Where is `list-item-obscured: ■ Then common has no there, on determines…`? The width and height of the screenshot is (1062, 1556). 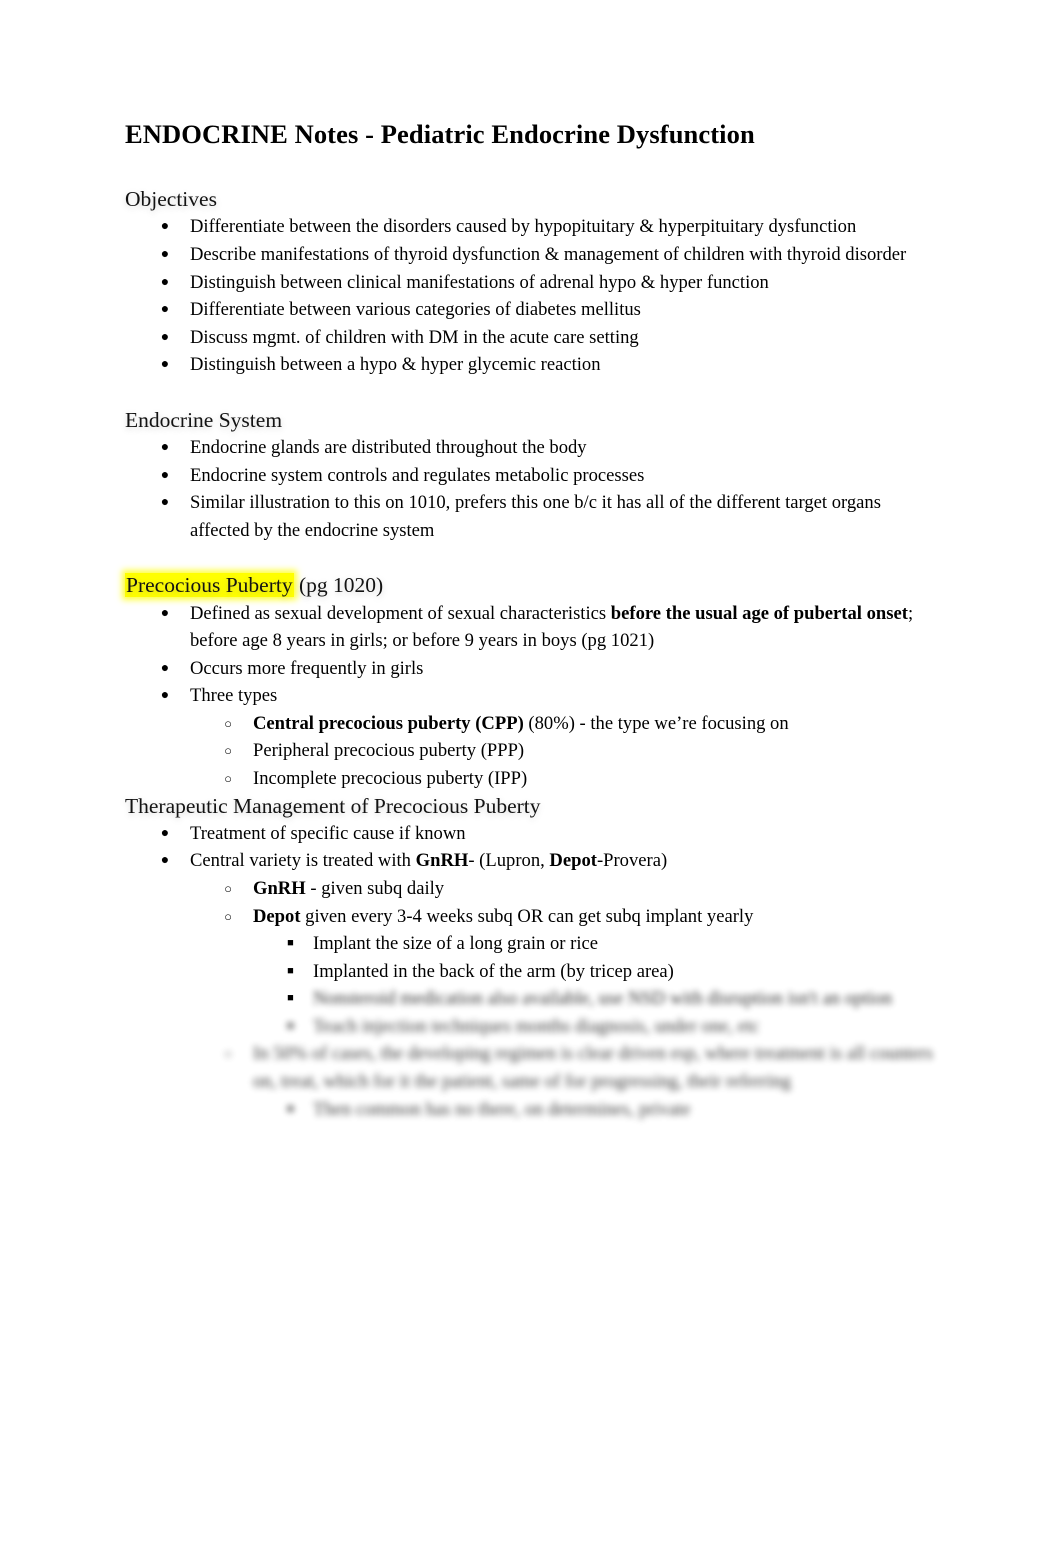 list-item-obscured: ■ Then common has no there, on determines… is located at coordinates (532, 1110).